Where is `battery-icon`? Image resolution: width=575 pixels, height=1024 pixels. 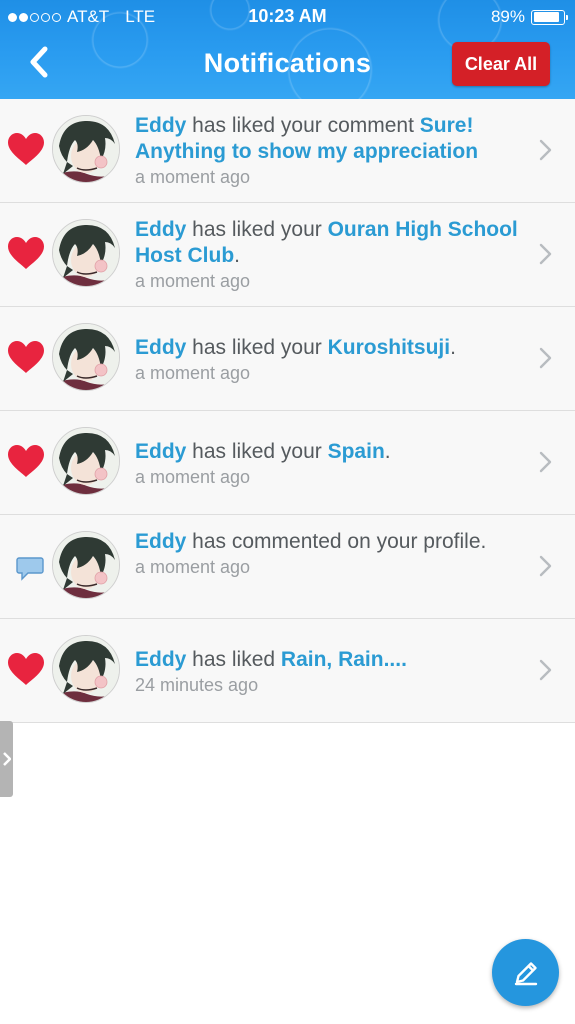
battery-icon is located at coordinates (549, 17).